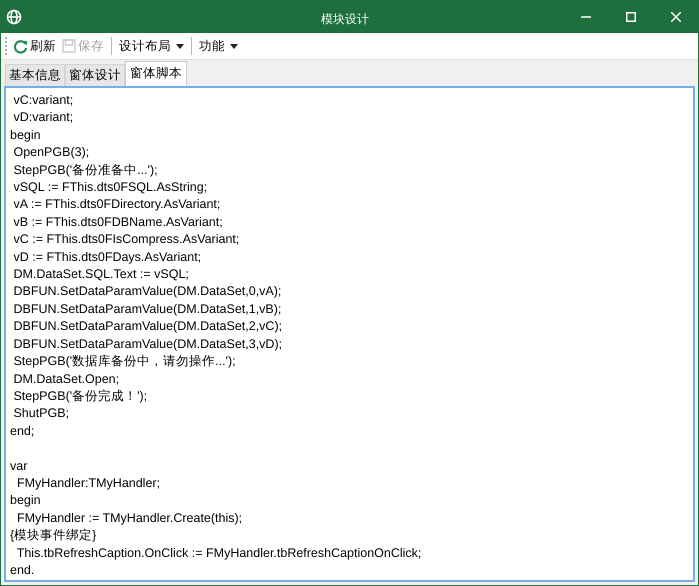  I want to click on menu-button: 设计布局, so click(151, 46).